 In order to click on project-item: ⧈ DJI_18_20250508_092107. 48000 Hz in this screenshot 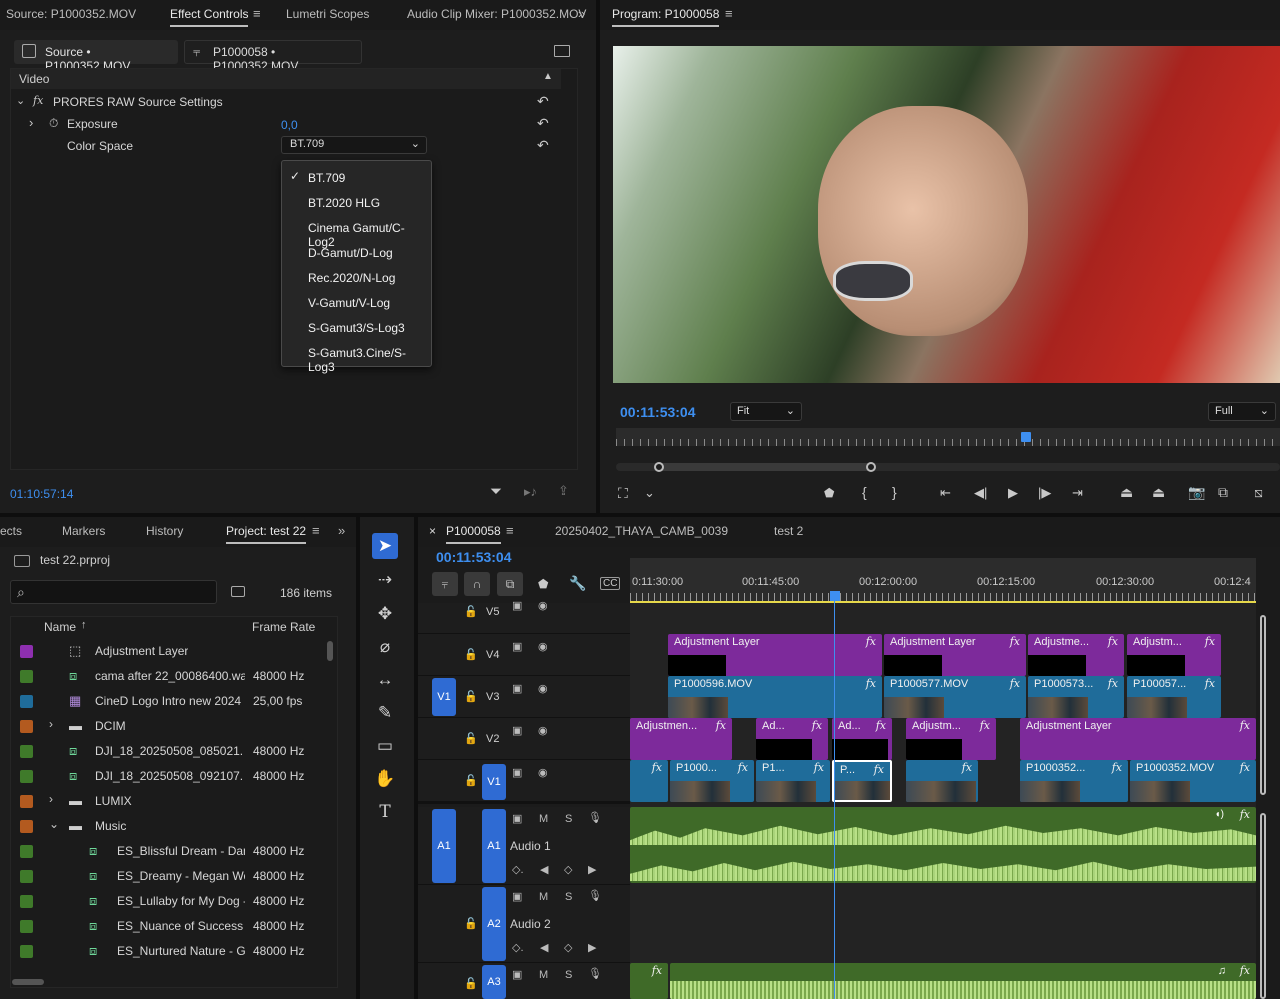, I will do `click(168, 776)`.